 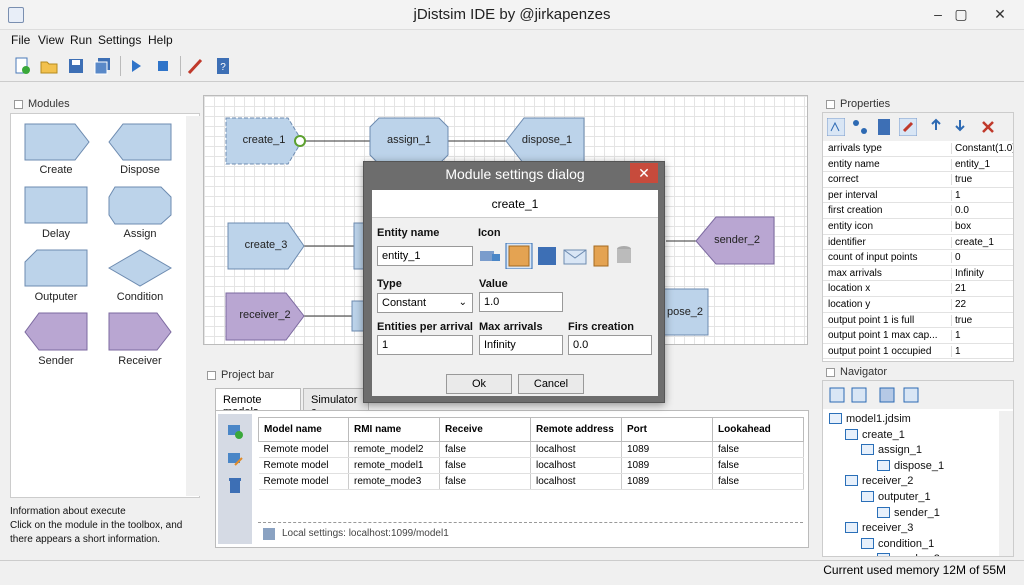 I want to click on ok-button: Ok, so click(x=479, y=384).